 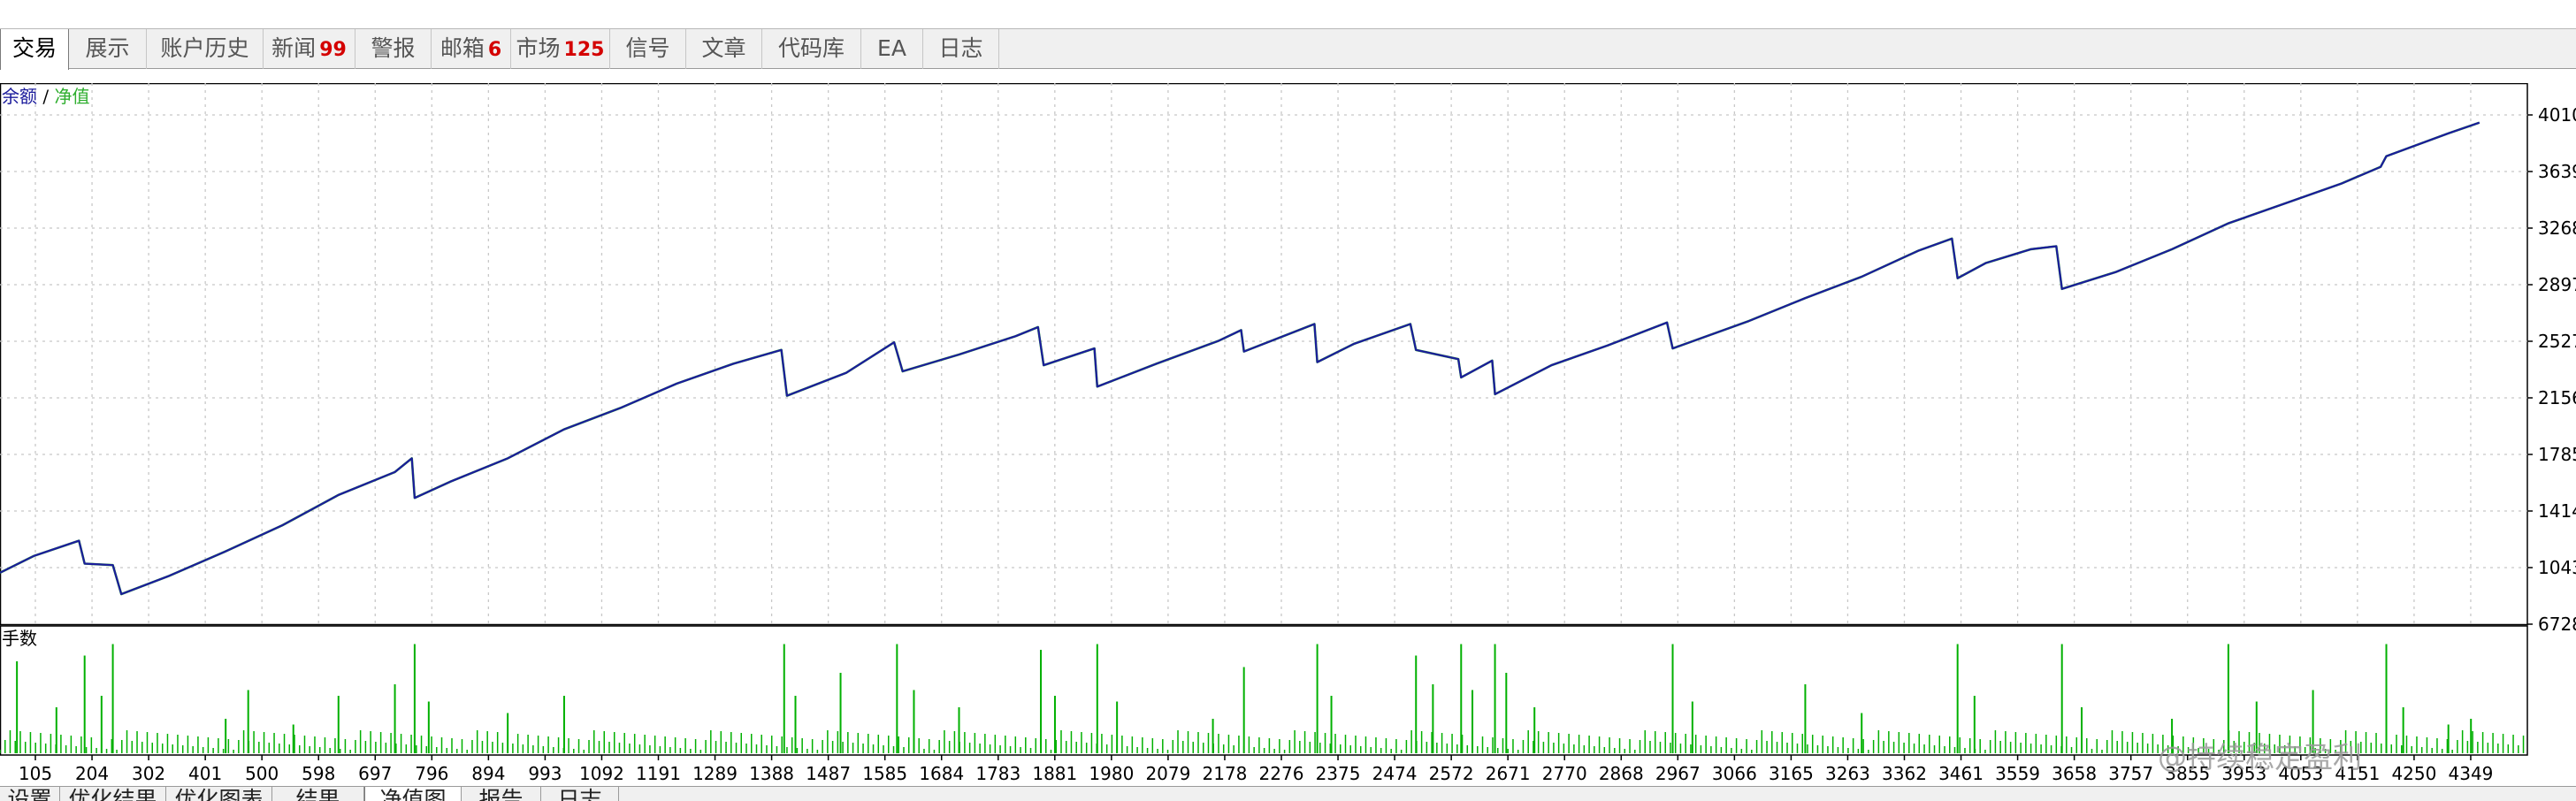 What do you see at coordinates (998, 772) in the screenshot?
I see `x-tick-label: 1783` at bounding box center [998, 772].